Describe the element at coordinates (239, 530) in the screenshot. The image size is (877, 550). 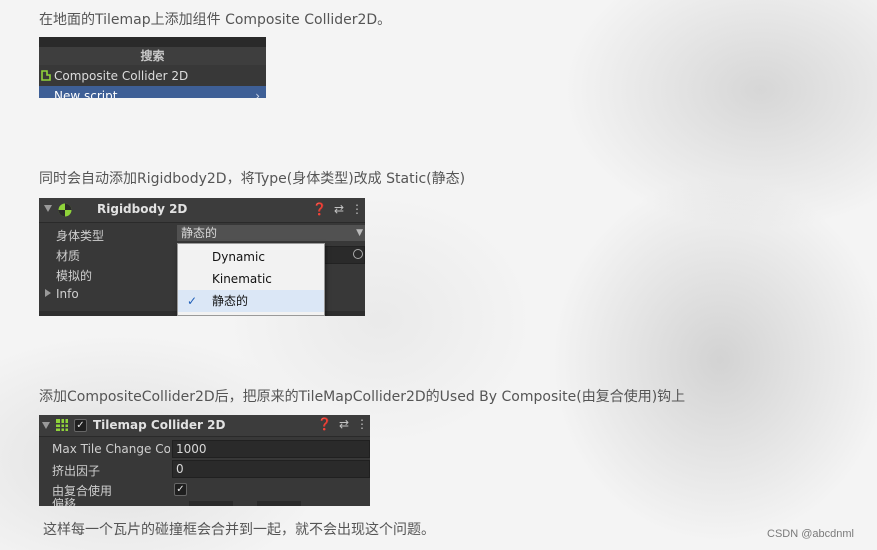
I see `instruction-line-4: 这样每一个瓦片的碰撞框会合并到一起，就不会出现这个问题。` at that location.